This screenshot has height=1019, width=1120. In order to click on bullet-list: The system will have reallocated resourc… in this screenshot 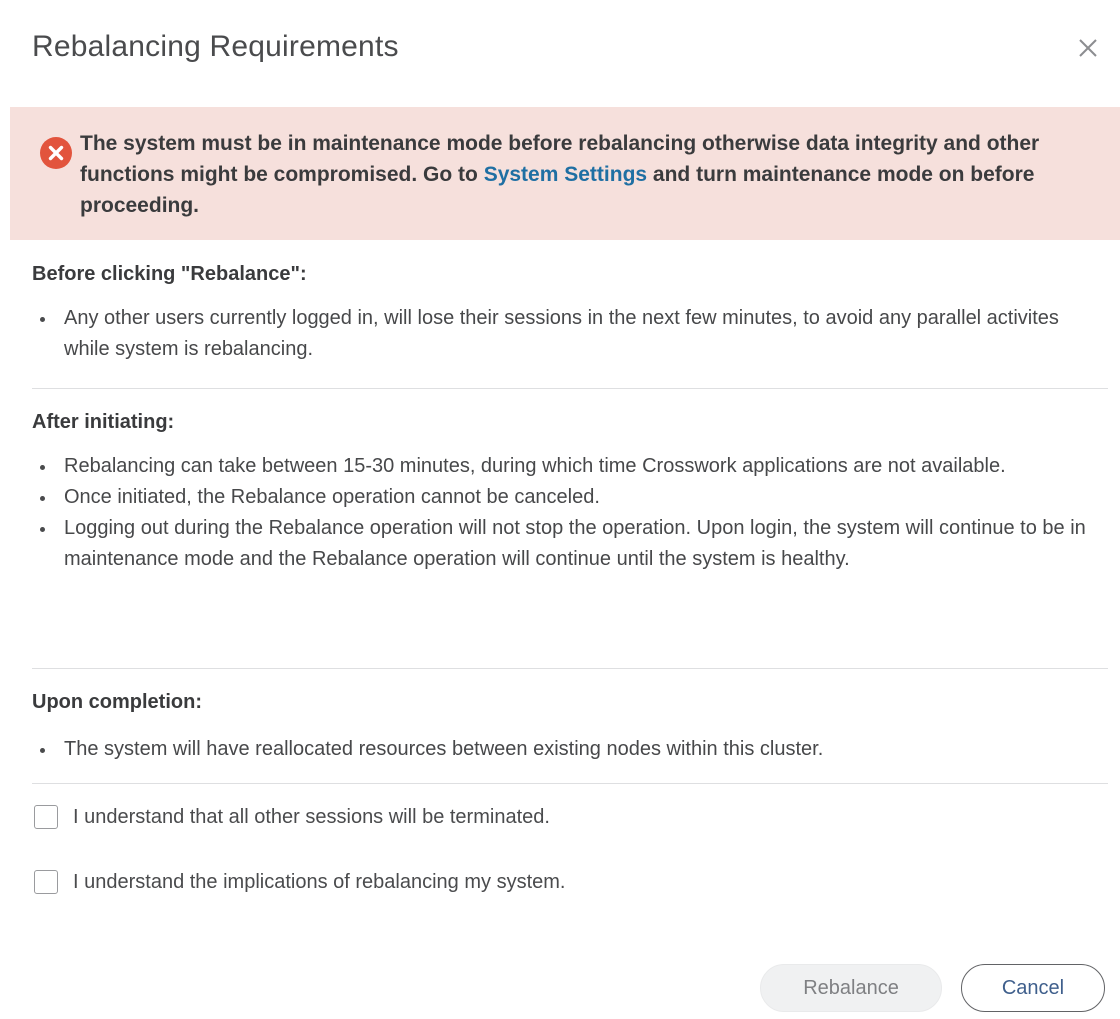, I will do `click(570, 749)`.